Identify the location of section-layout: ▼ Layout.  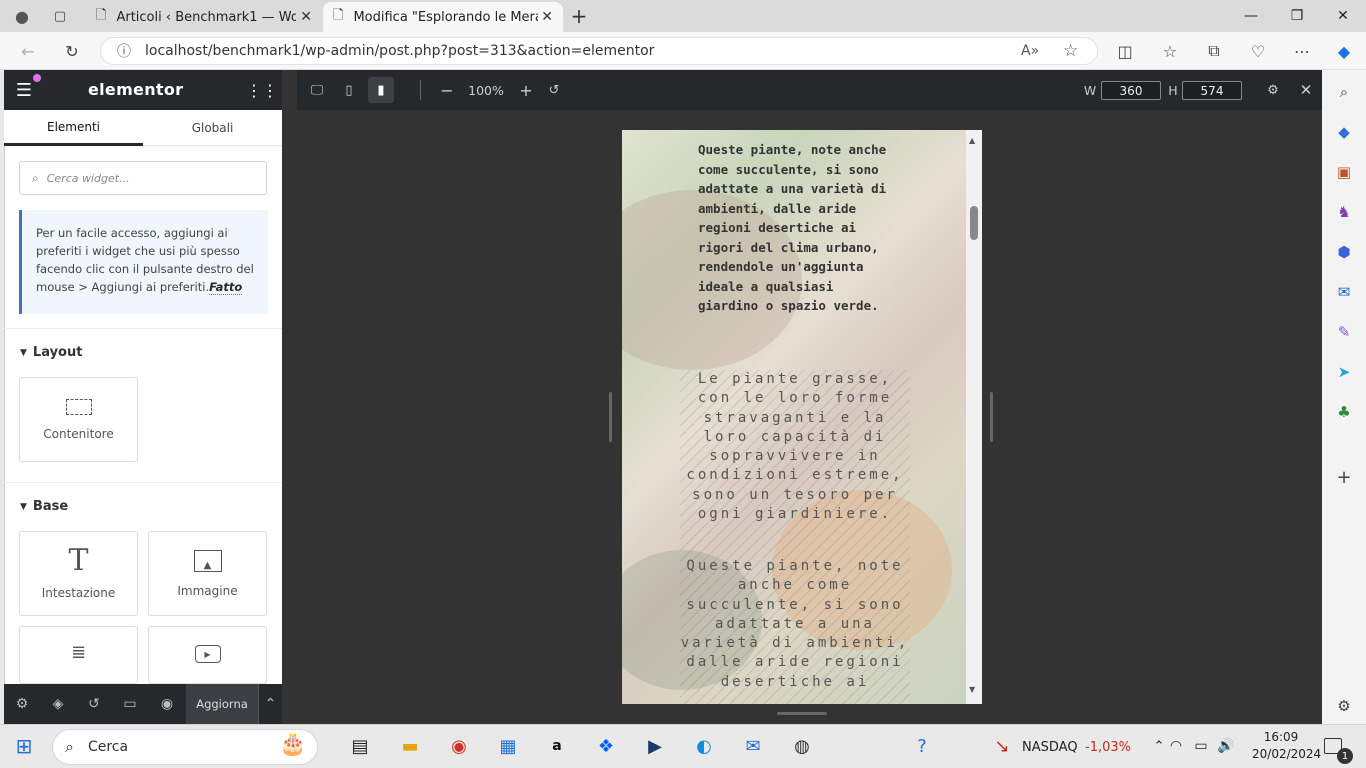
(51, 352).